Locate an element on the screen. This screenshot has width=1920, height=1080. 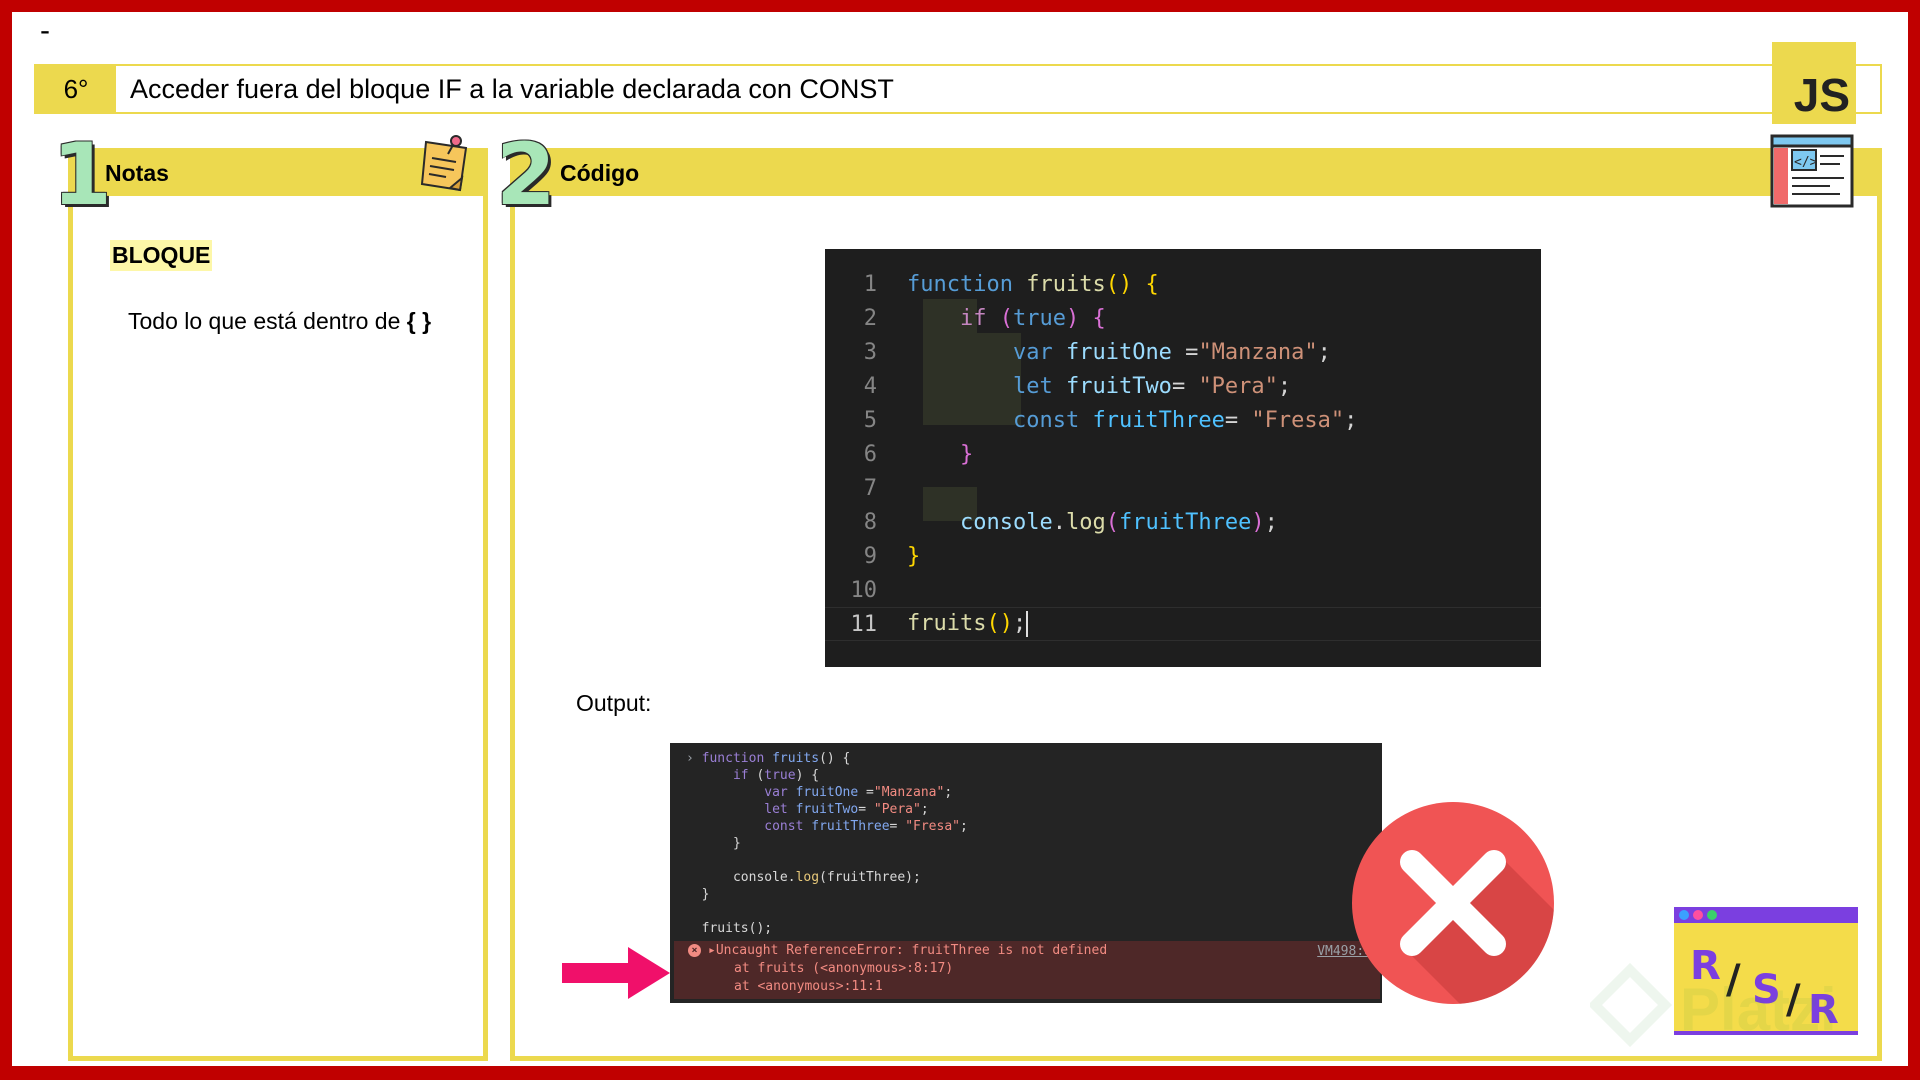
lesson-number: 6° is located at coordinates (76, 89).